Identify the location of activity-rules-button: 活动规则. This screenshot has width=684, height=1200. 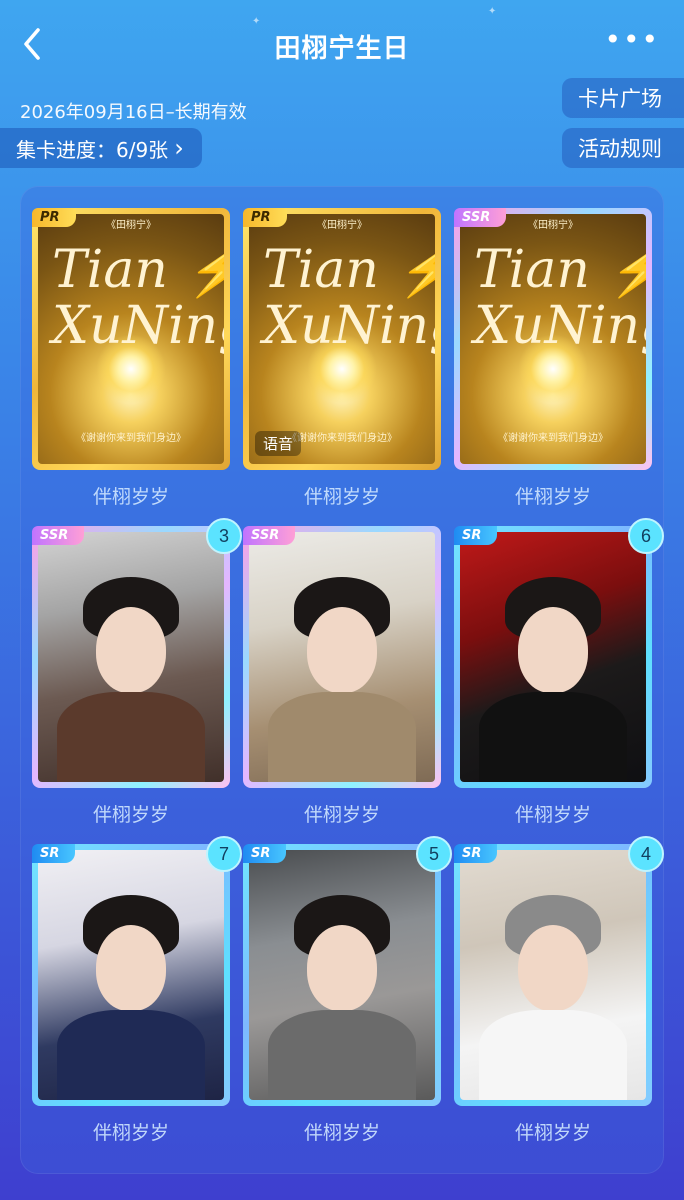
(623, 148).